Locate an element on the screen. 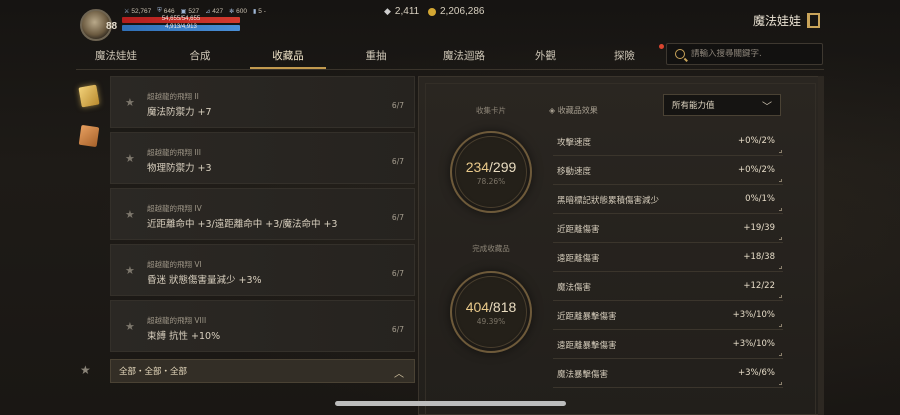 This screenshot has width=900, height=415. list-item: ★ 超越龍的飛翔 VIII 束縛 抗性 +10% 6/7 is located at coordinates (262, 326).